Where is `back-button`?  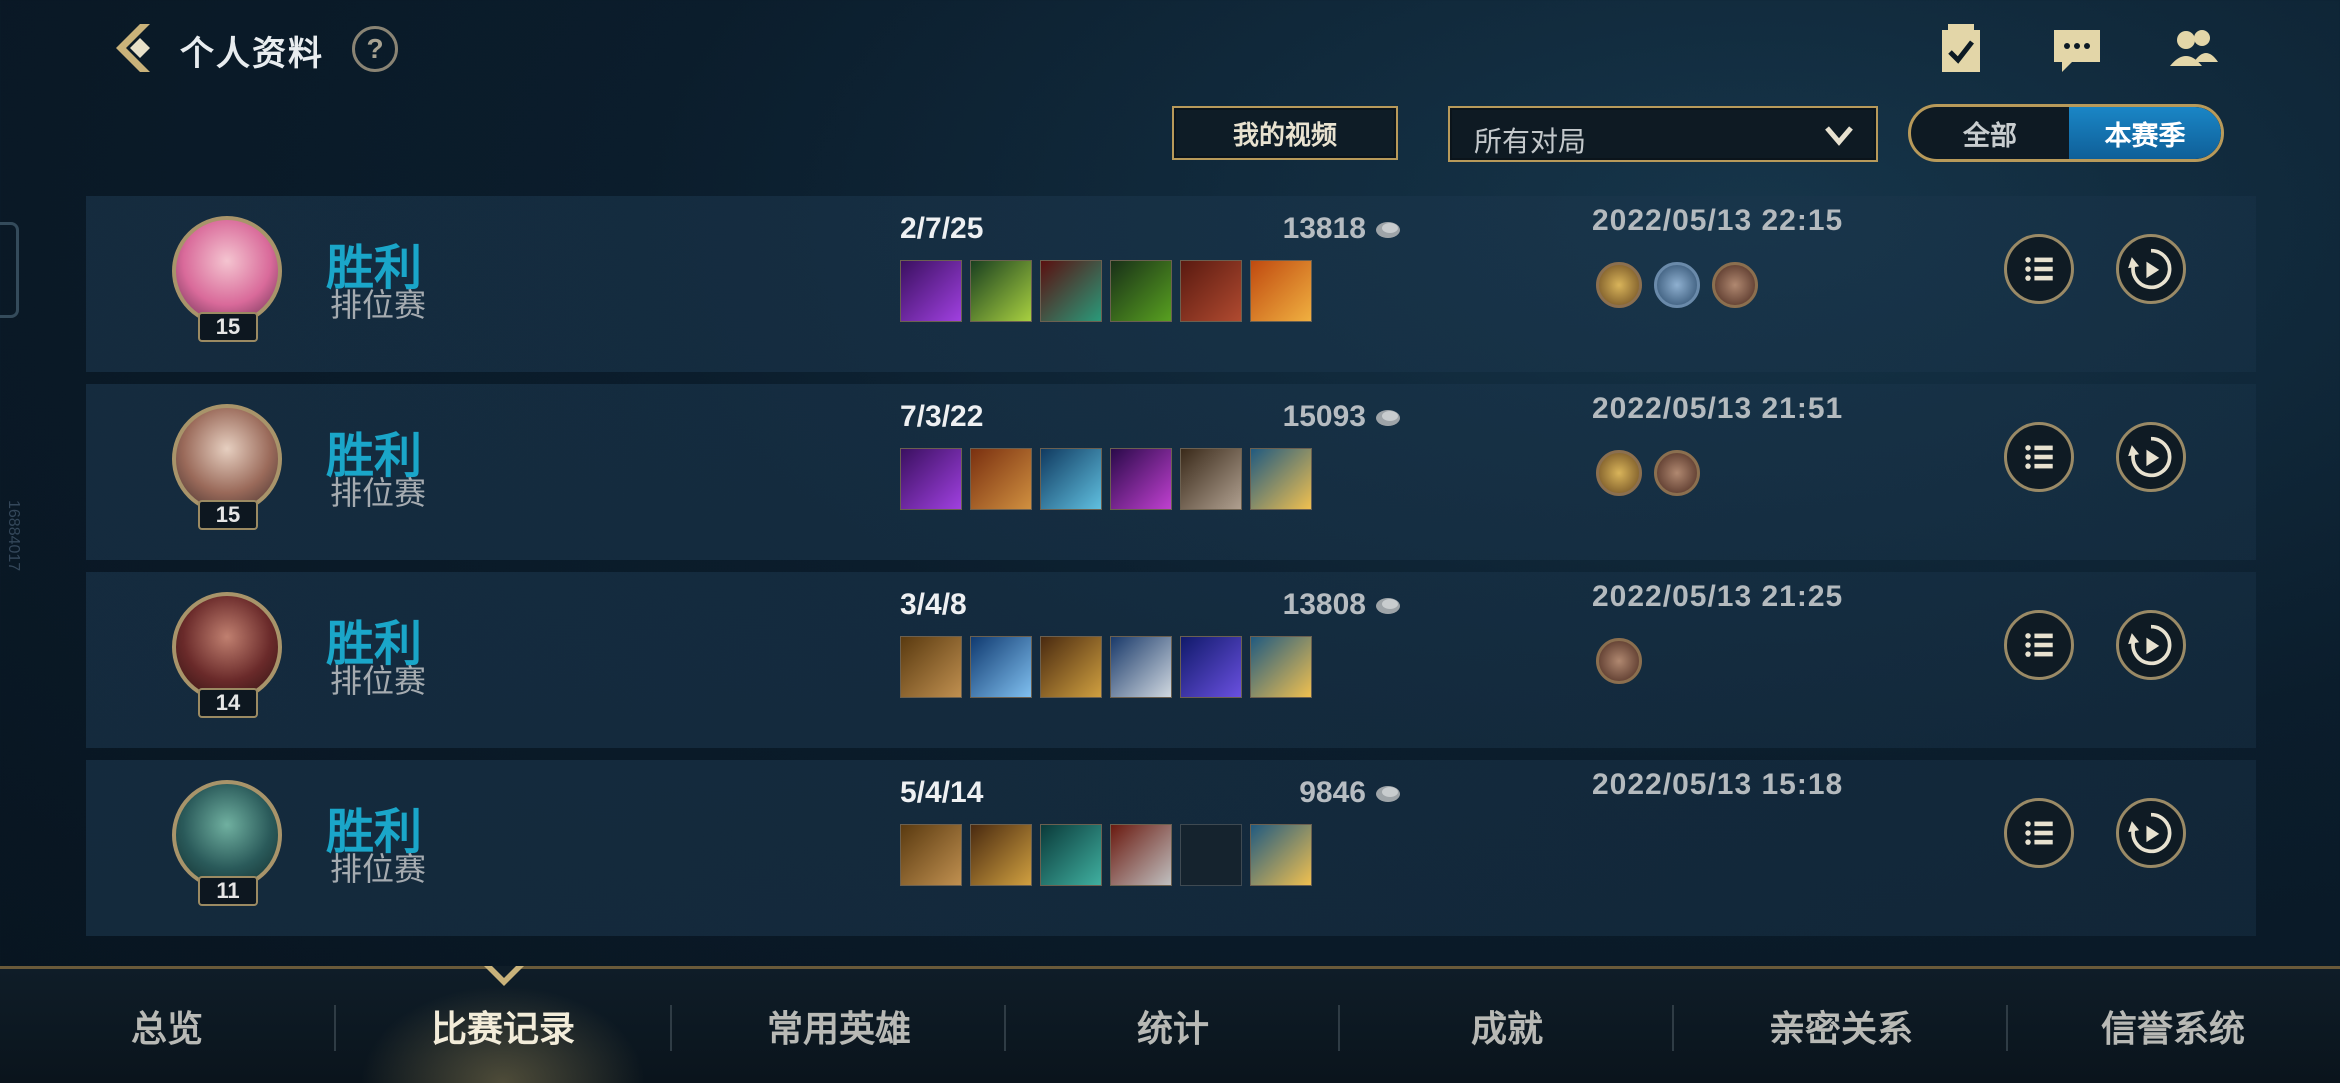
back-button is located at coordinates (134, 48).